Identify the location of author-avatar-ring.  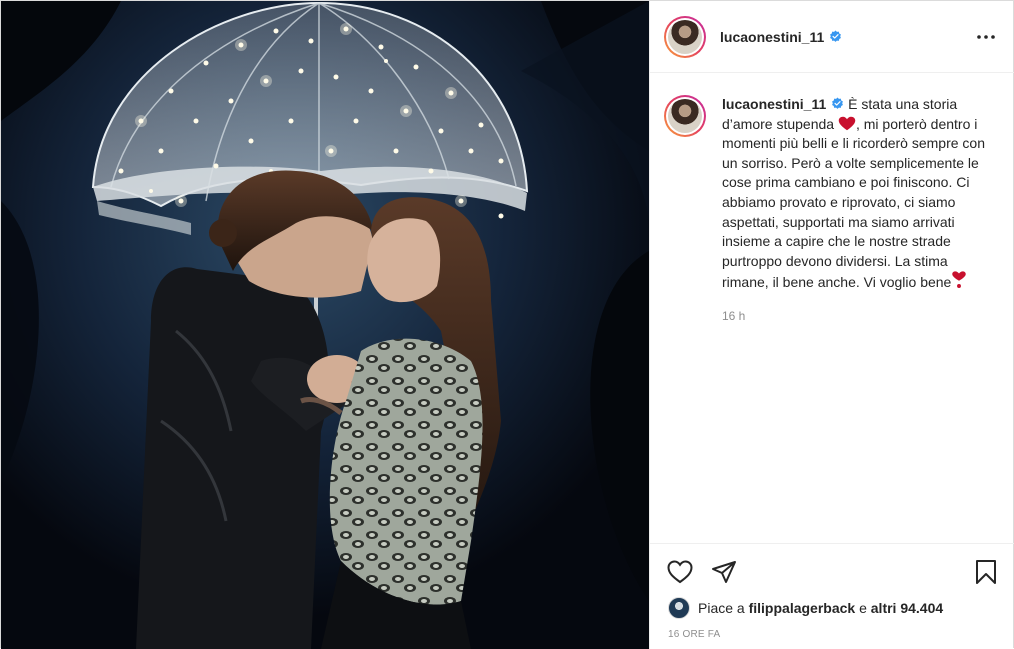
(685, 36).